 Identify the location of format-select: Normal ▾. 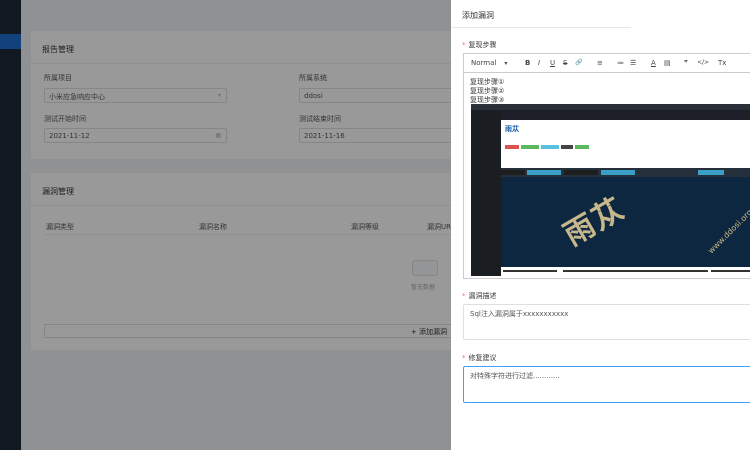
(489, 63).